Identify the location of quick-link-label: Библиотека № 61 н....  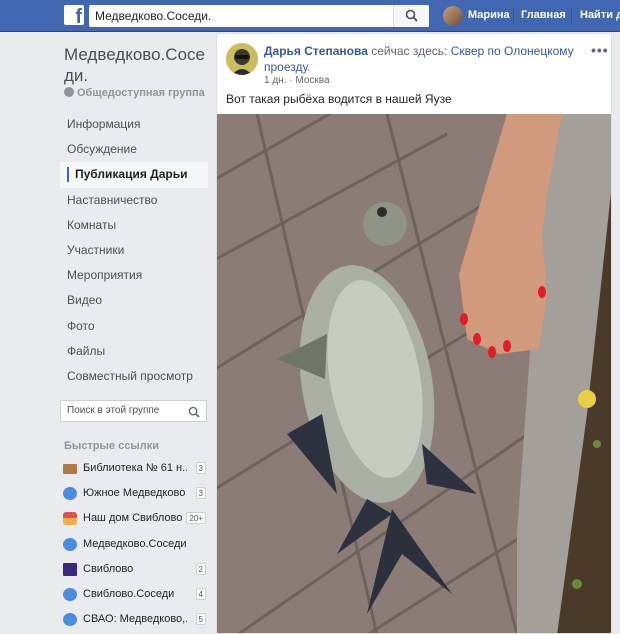
(135, 468).